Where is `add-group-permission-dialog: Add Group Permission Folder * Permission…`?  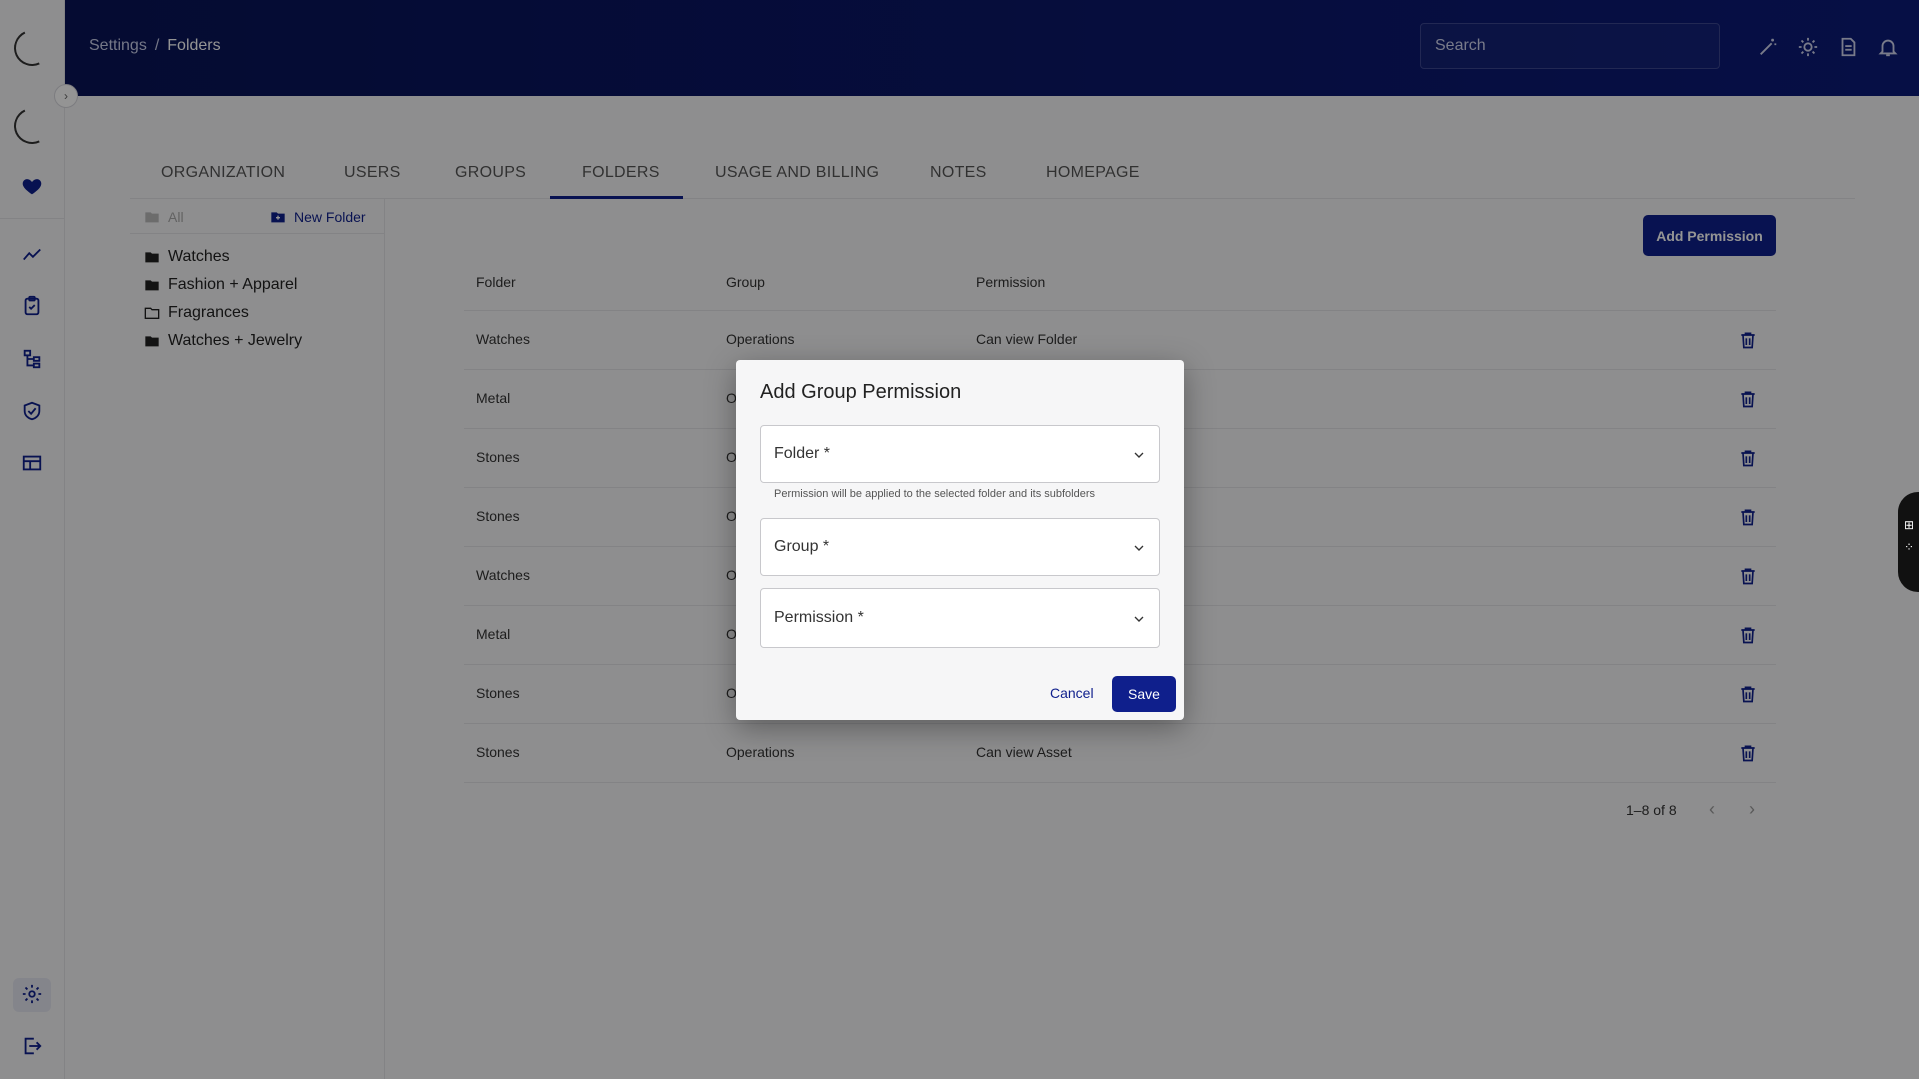 add-group-permission-dialog: Add Group Permission Folder * Permission… is located at coordinates (960, 540).